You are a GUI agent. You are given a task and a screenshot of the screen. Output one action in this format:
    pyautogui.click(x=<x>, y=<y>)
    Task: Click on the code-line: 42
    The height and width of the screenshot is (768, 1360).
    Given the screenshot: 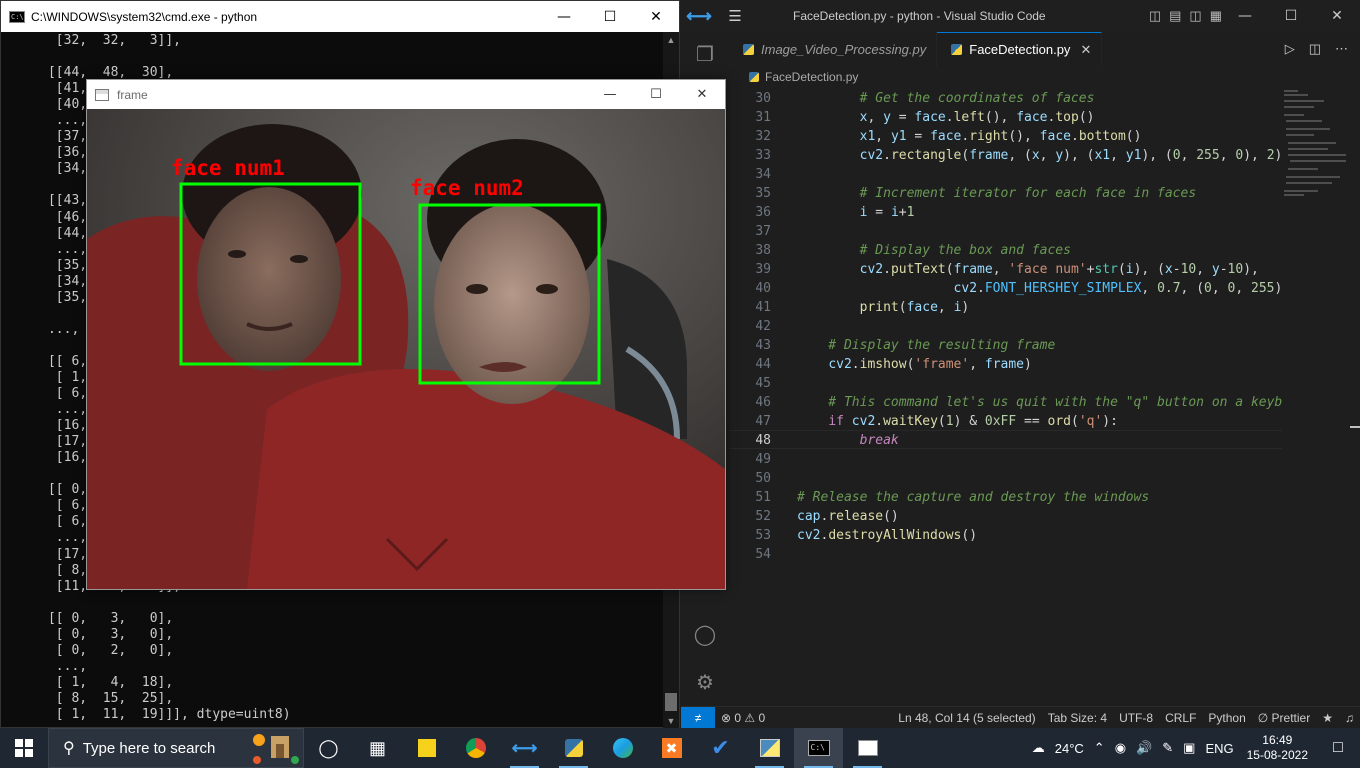 What is the action you would take?
    pyautogui.click(x=1005, y=326)
    